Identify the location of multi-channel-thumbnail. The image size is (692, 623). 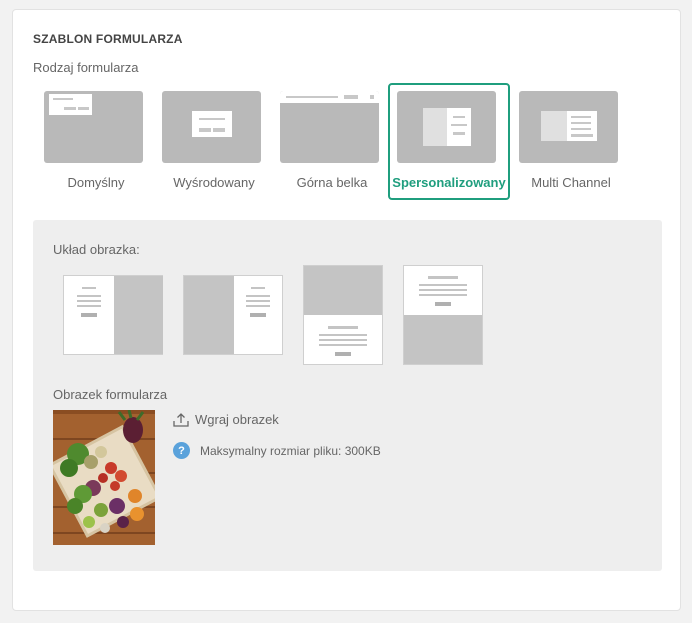
(568, 127).